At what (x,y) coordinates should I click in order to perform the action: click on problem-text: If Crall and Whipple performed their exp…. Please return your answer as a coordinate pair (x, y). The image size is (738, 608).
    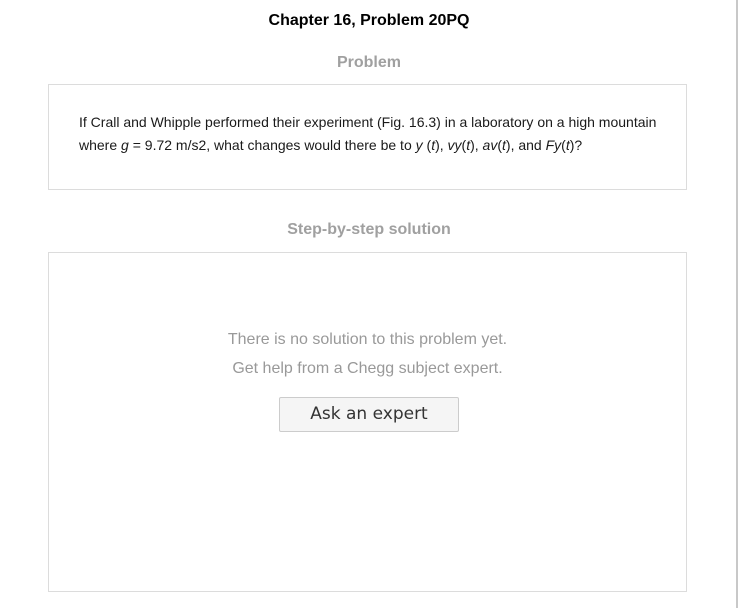
    Looking at the image, I should click on (374, 134).